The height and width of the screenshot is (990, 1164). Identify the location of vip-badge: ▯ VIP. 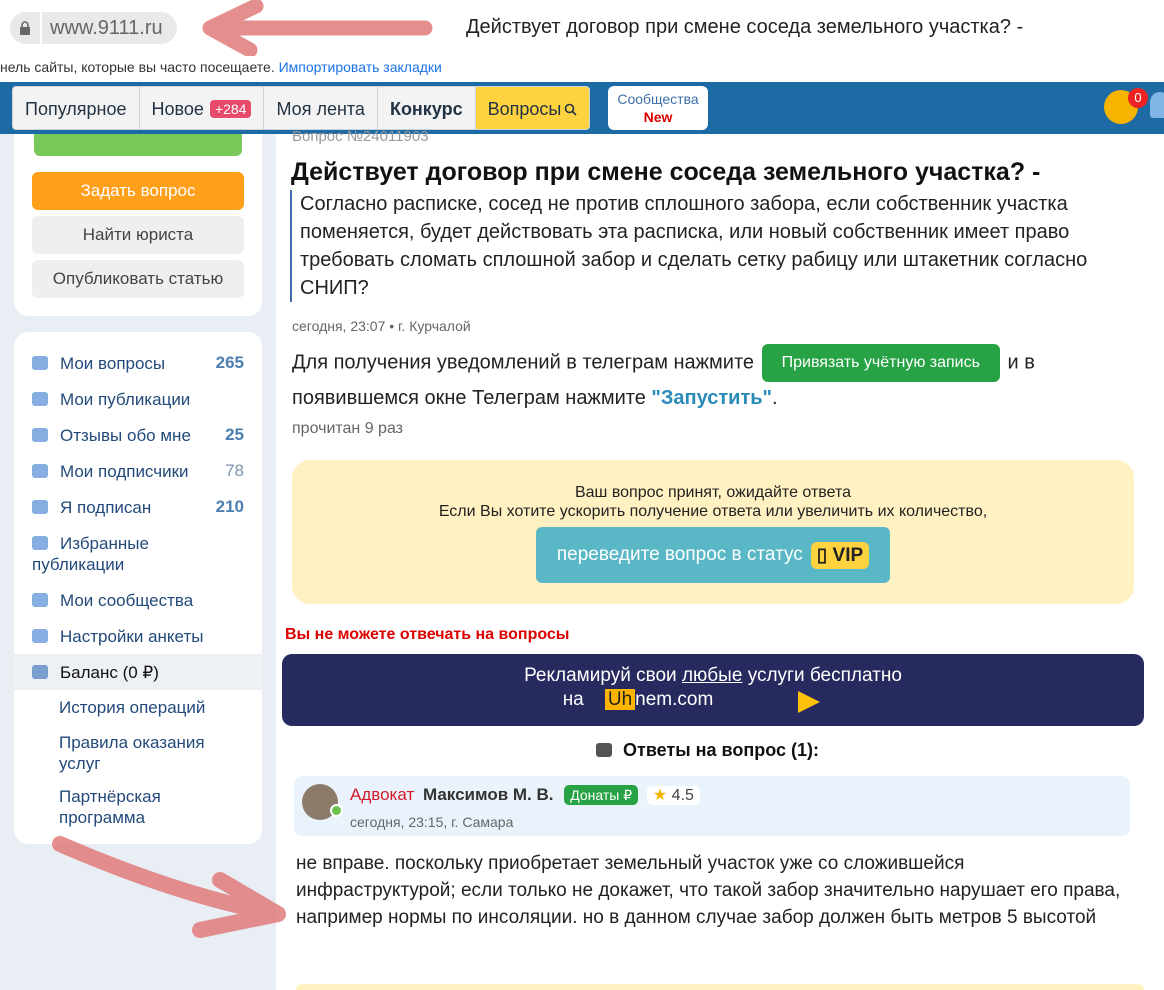
(840, 555).